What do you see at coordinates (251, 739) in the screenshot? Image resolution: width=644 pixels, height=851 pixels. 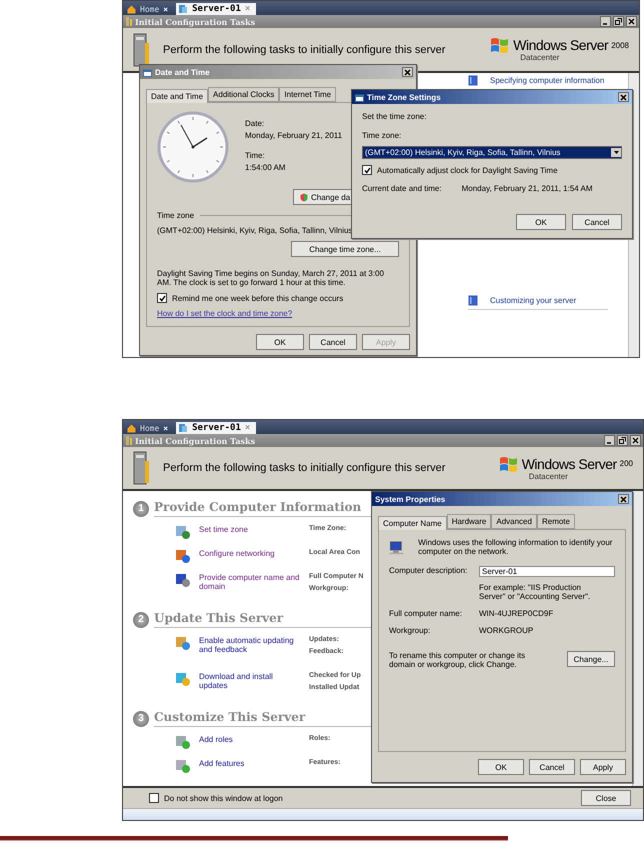 I see `task-link: Add roles` at bounding box center [251, 739].